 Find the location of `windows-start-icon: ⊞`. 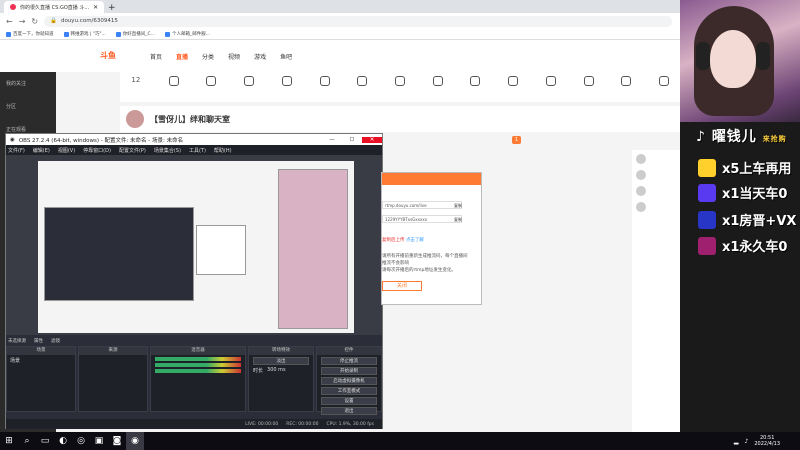

windows-start-icon: ⊞ is located at coordinates (9, 441).